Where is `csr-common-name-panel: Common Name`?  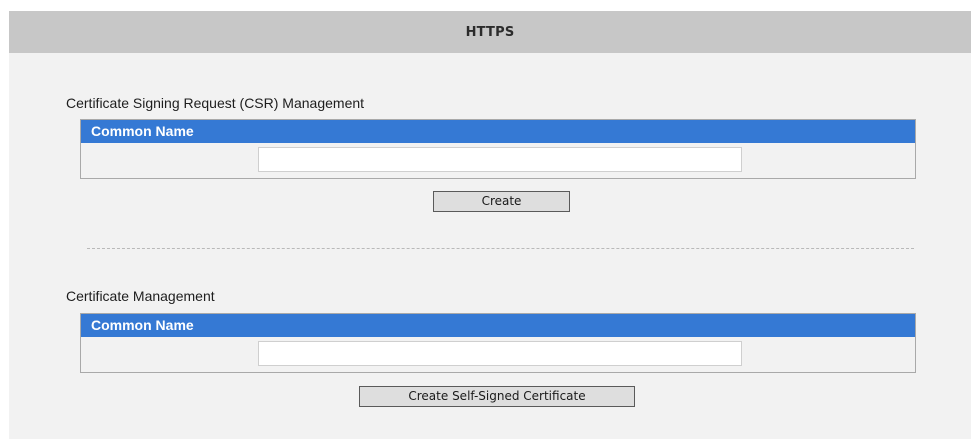 csr-common-name-panel: Common Name is located at coordinates (498, 149).